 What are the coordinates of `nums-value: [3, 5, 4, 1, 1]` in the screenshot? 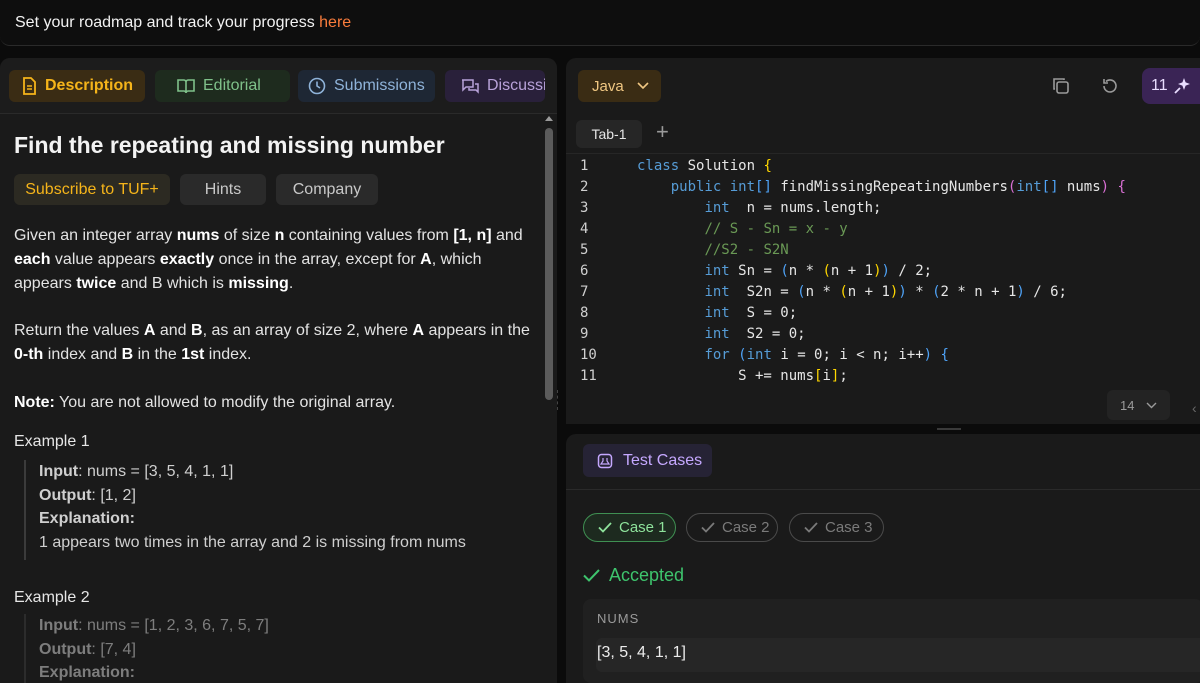 It's located at (898, 655).